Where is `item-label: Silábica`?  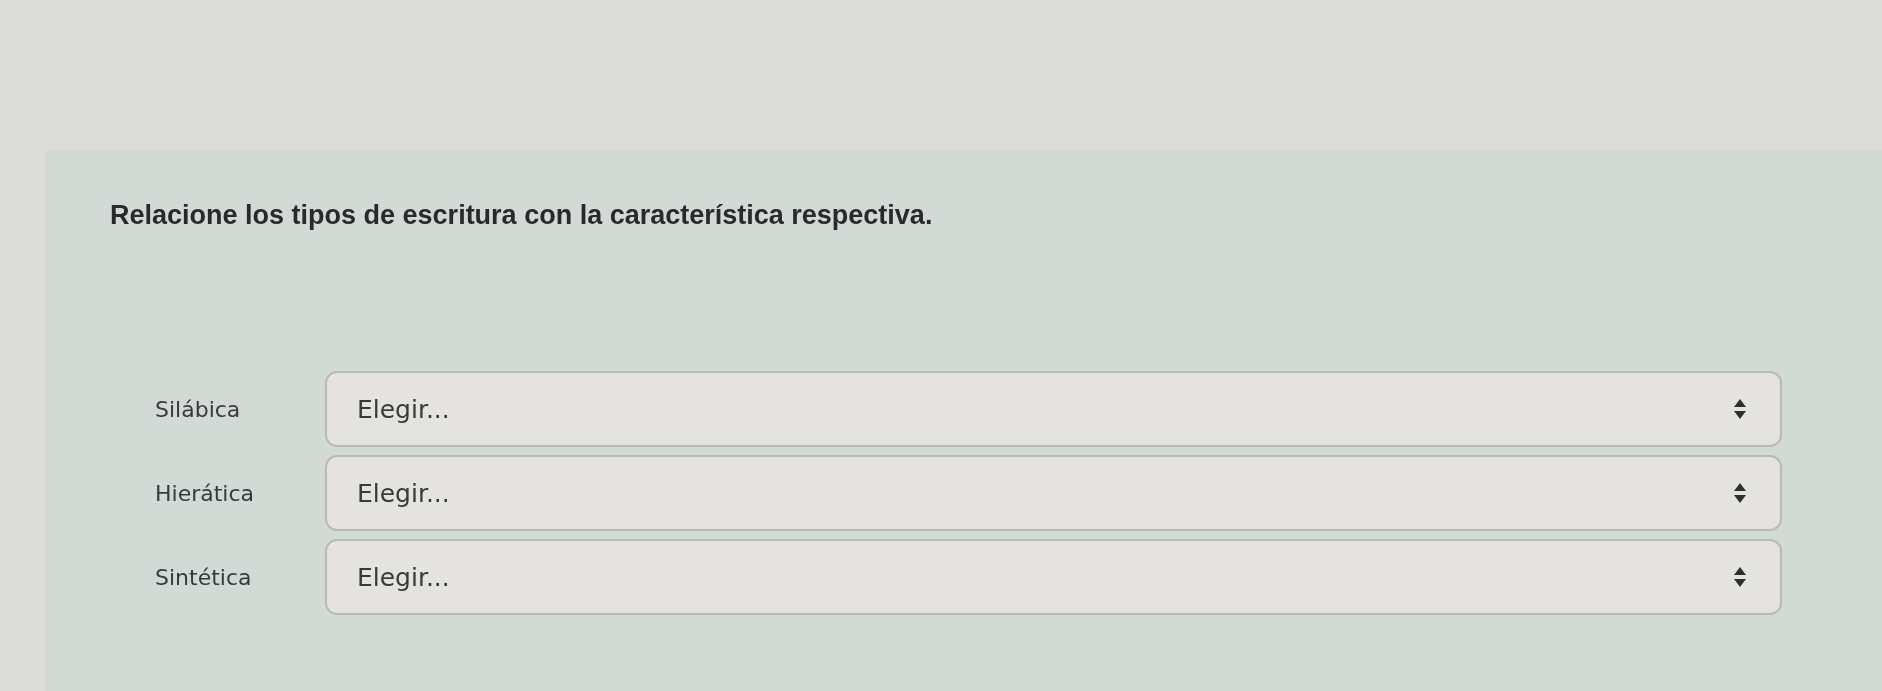 item-label: Silábica is located at coordinates (198, 409).